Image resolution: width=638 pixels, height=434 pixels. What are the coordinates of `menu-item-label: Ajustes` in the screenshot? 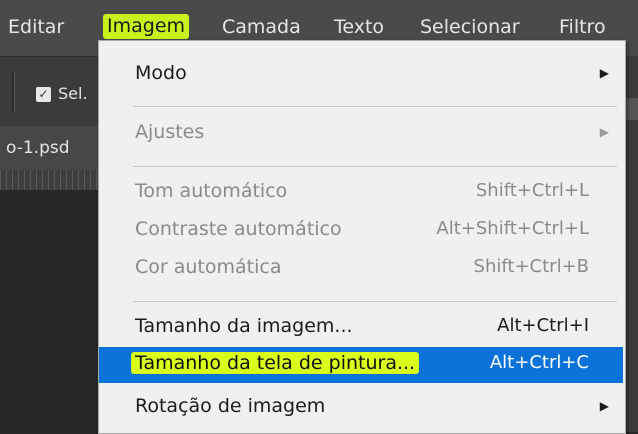 It's located at (170, 132).